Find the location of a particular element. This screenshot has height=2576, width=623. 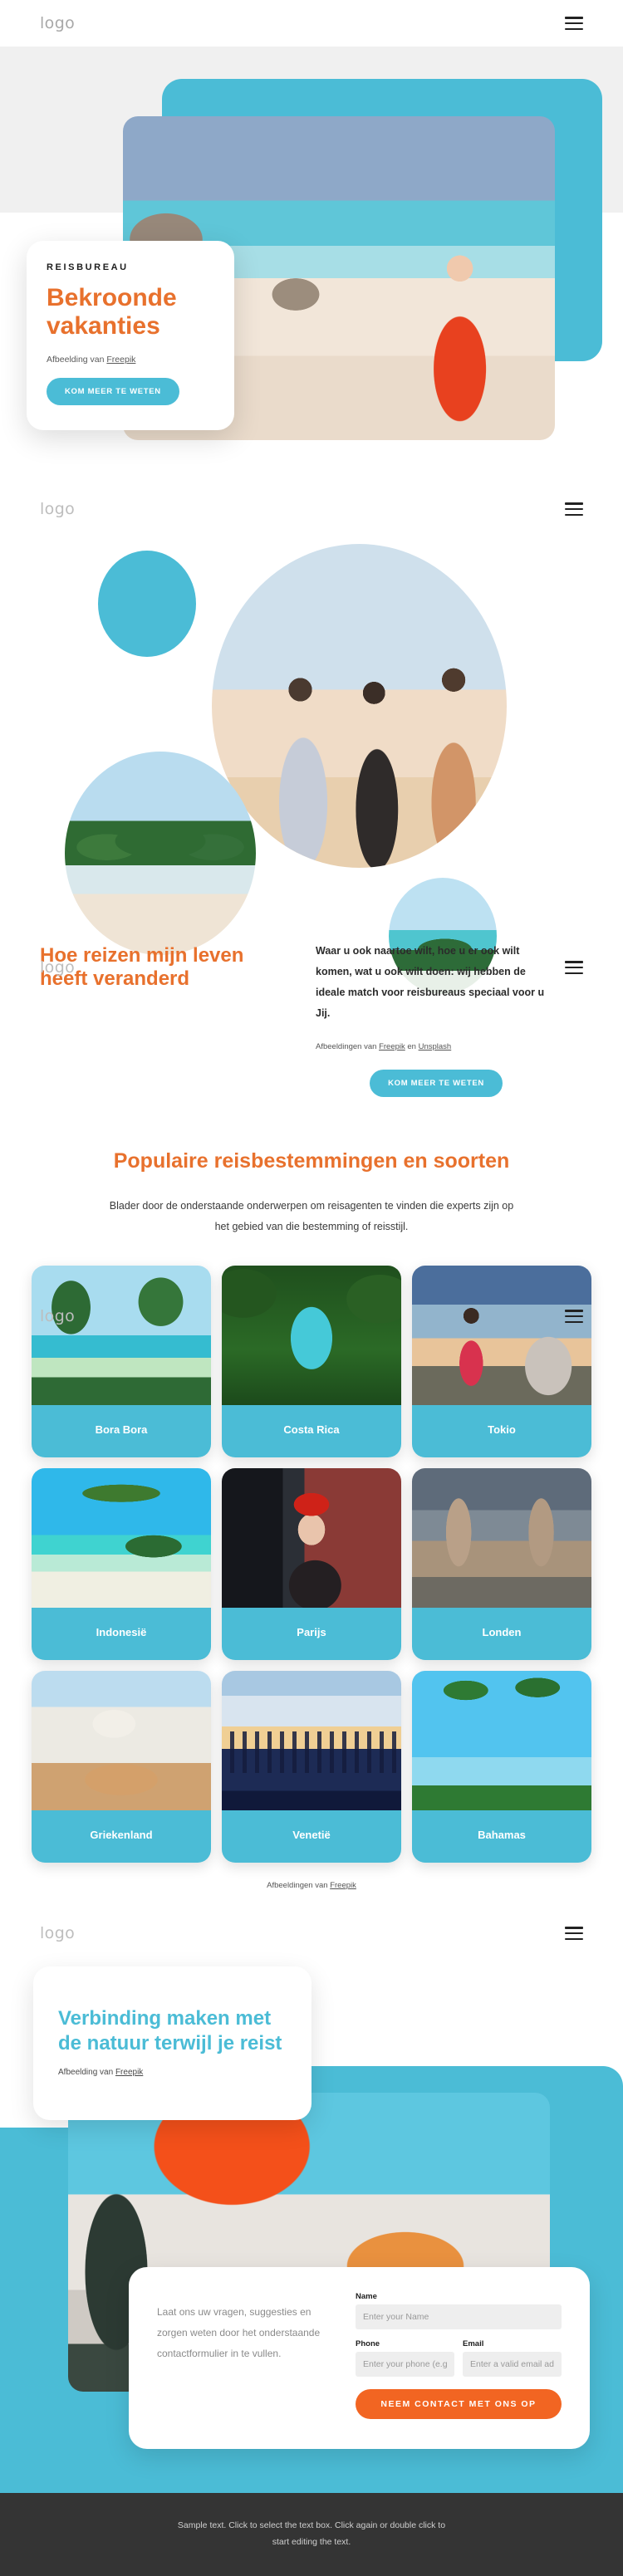

collage-photo-friends is located at coordinates (359, 706).